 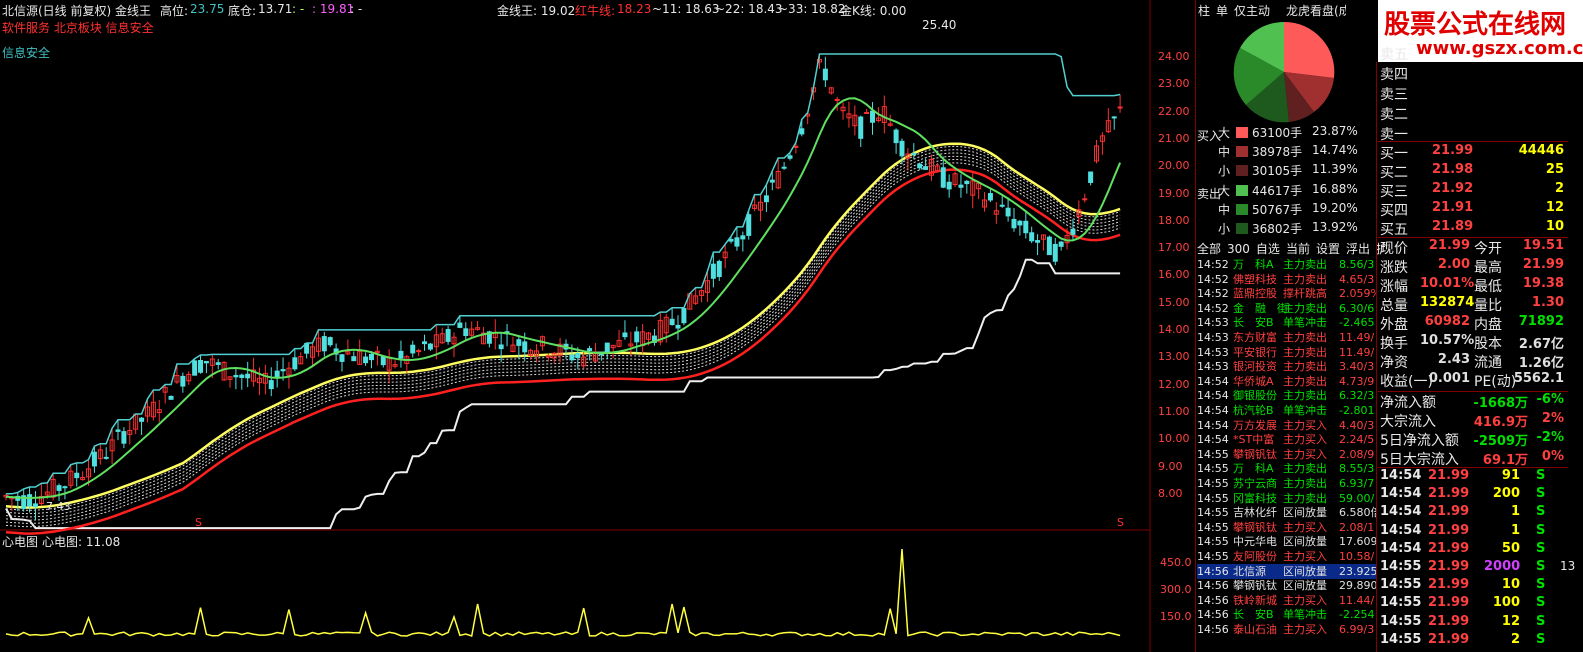 I want to click on trade-alert-row: 14:55 攀钢钒钛 主力买入 2.08/1, so click(x=1287, y=527).